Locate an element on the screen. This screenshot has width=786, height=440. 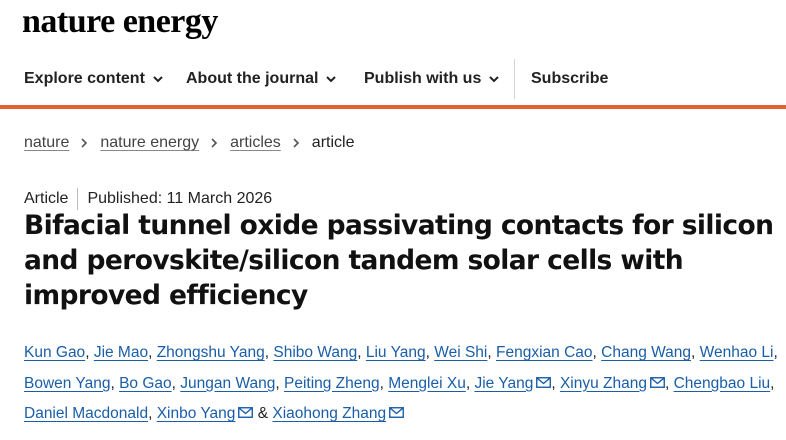
author-link: Liu Yang is located at coordinates (396, 352).